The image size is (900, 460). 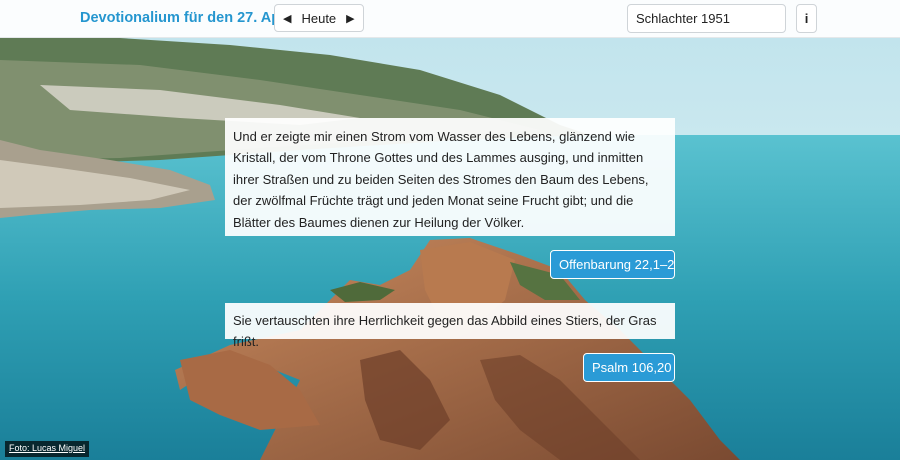 What do you see at coordinates (612, 264) in the screenshot?
I see `verse-reference-button: Offenbarung 22,1–2` at bounding box center [612, 264].